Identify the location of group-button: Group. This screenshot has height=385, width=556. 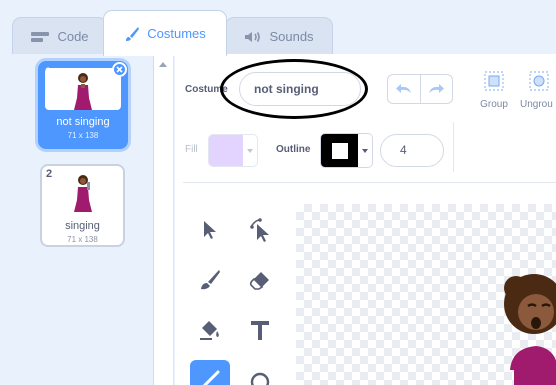
(494, 90).